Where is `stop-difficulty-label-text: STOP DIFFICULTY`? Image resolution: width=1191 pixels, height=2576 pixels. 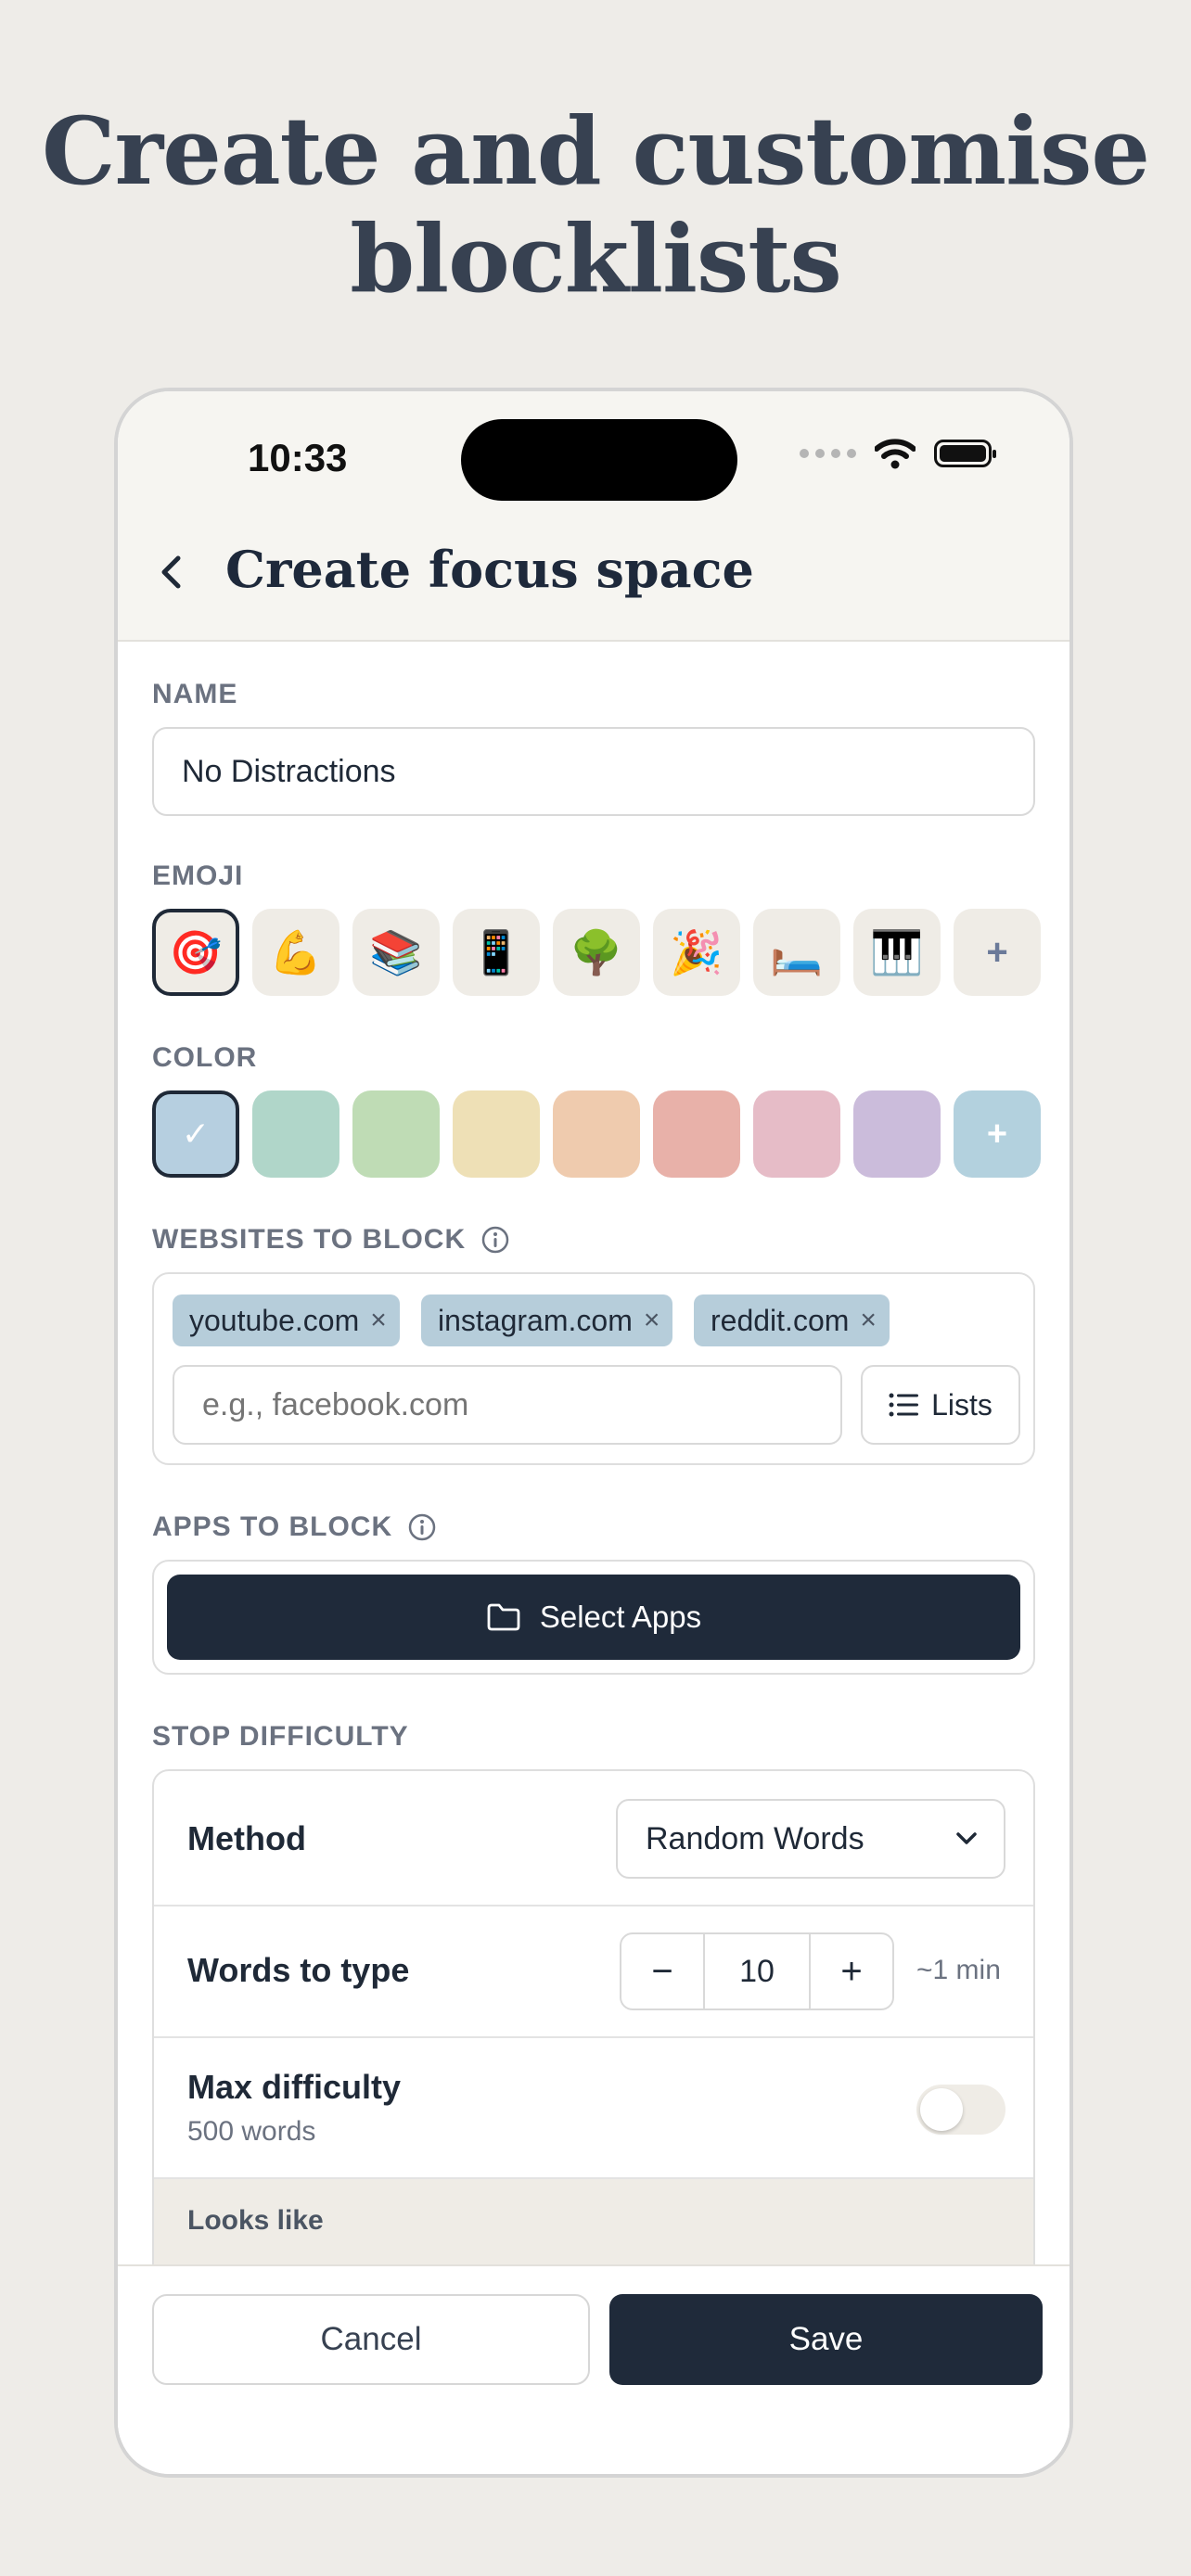 stop-difficulty-label-text: STOP DIFFICULTY is located at coordinates (280, 1736).